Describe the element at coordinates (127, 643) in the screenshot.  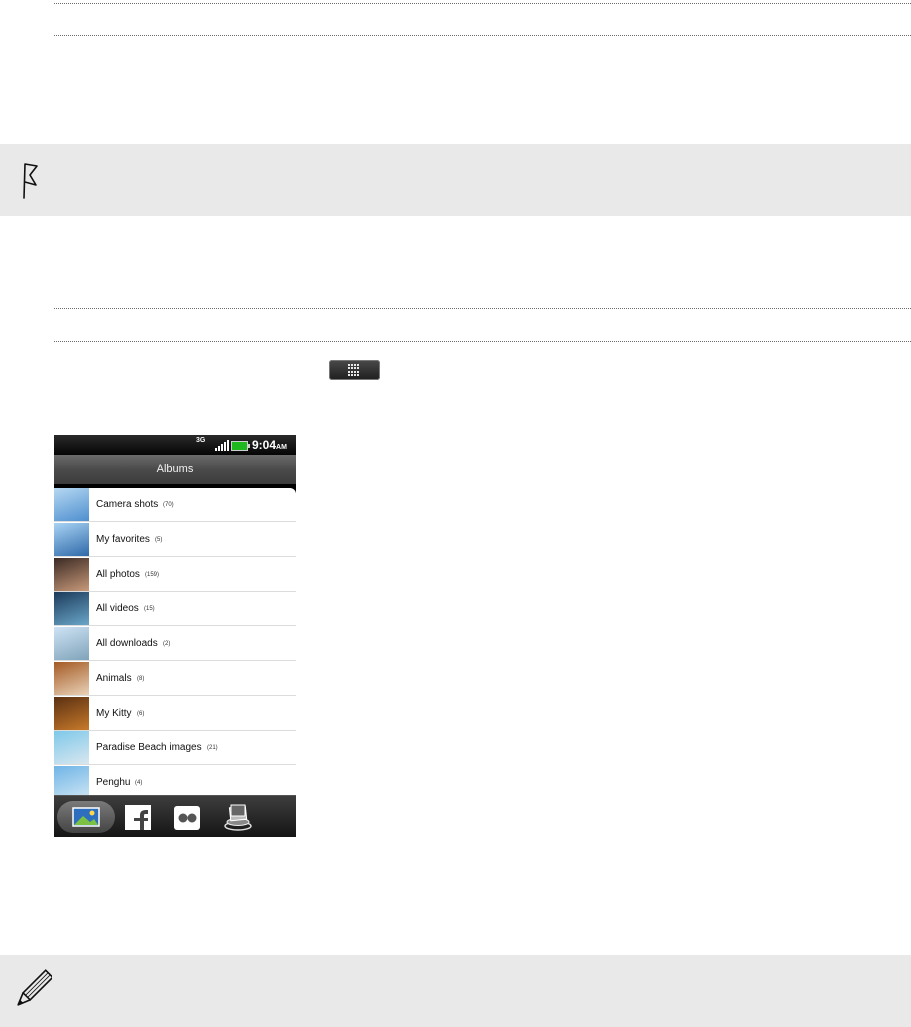
I see `album-name: All downloads` at that location.